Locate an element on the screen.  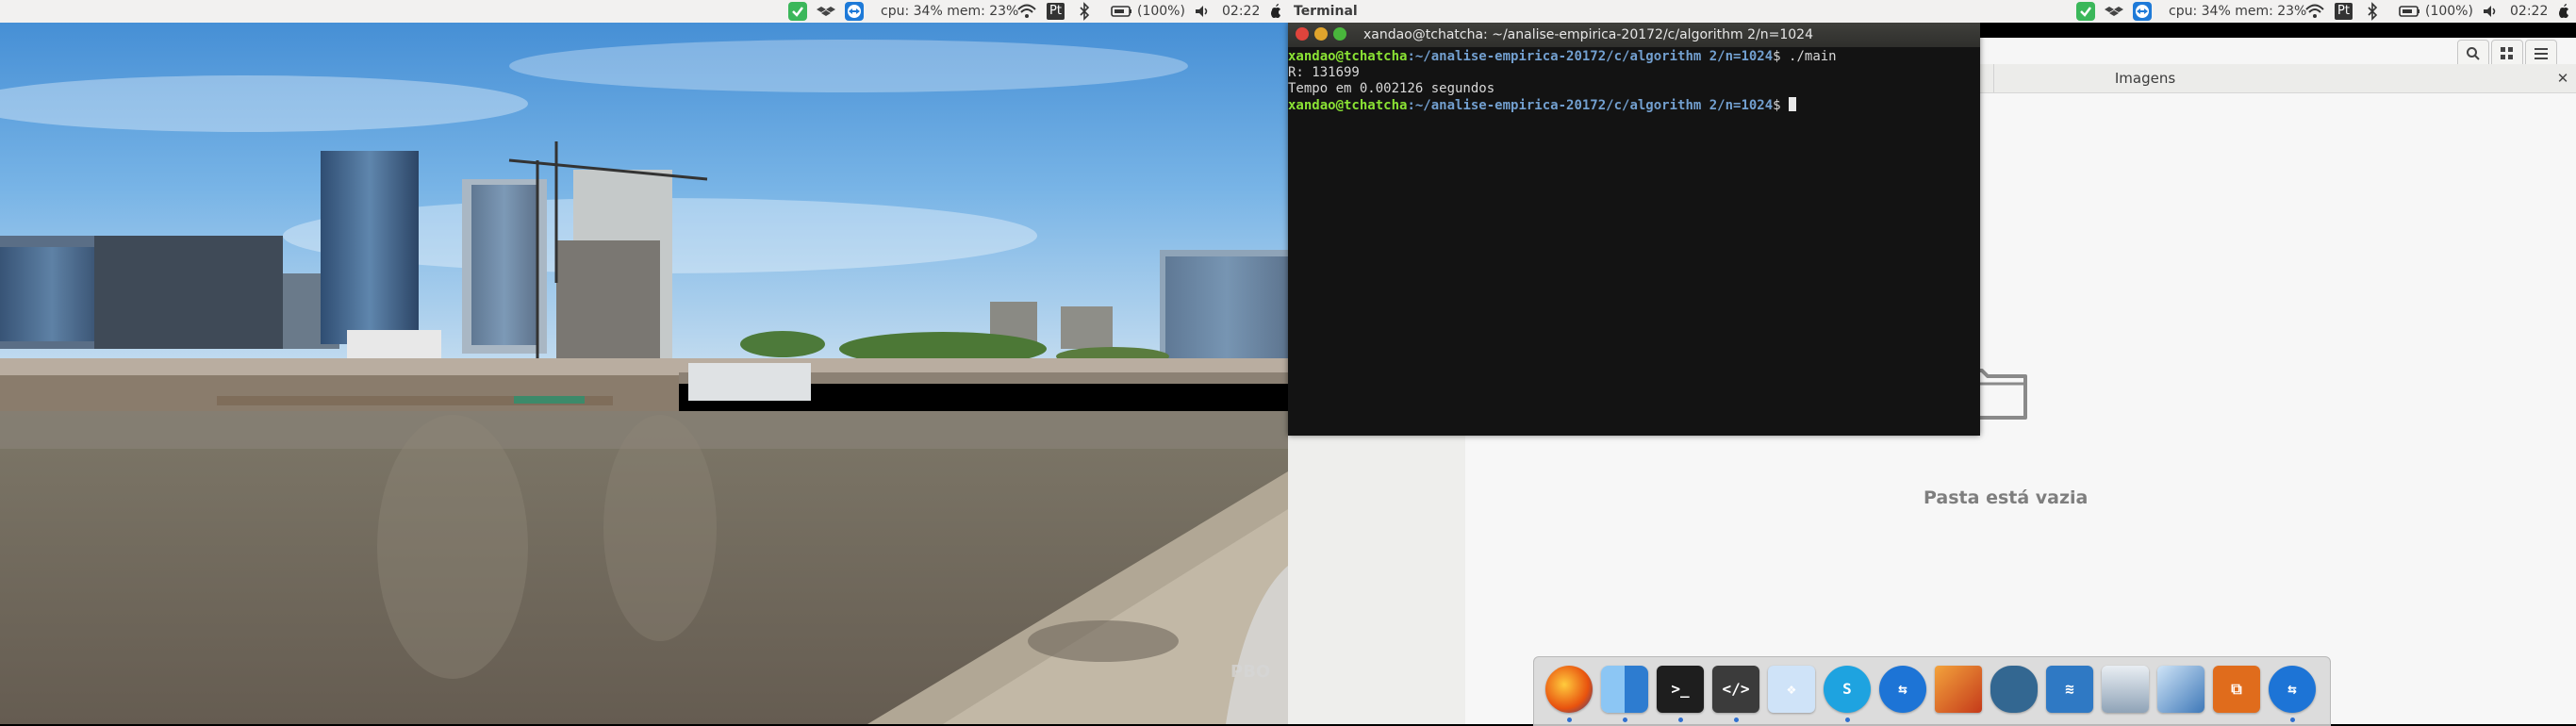
hamburger-menu-icon is located at coordinates (2541, 53).